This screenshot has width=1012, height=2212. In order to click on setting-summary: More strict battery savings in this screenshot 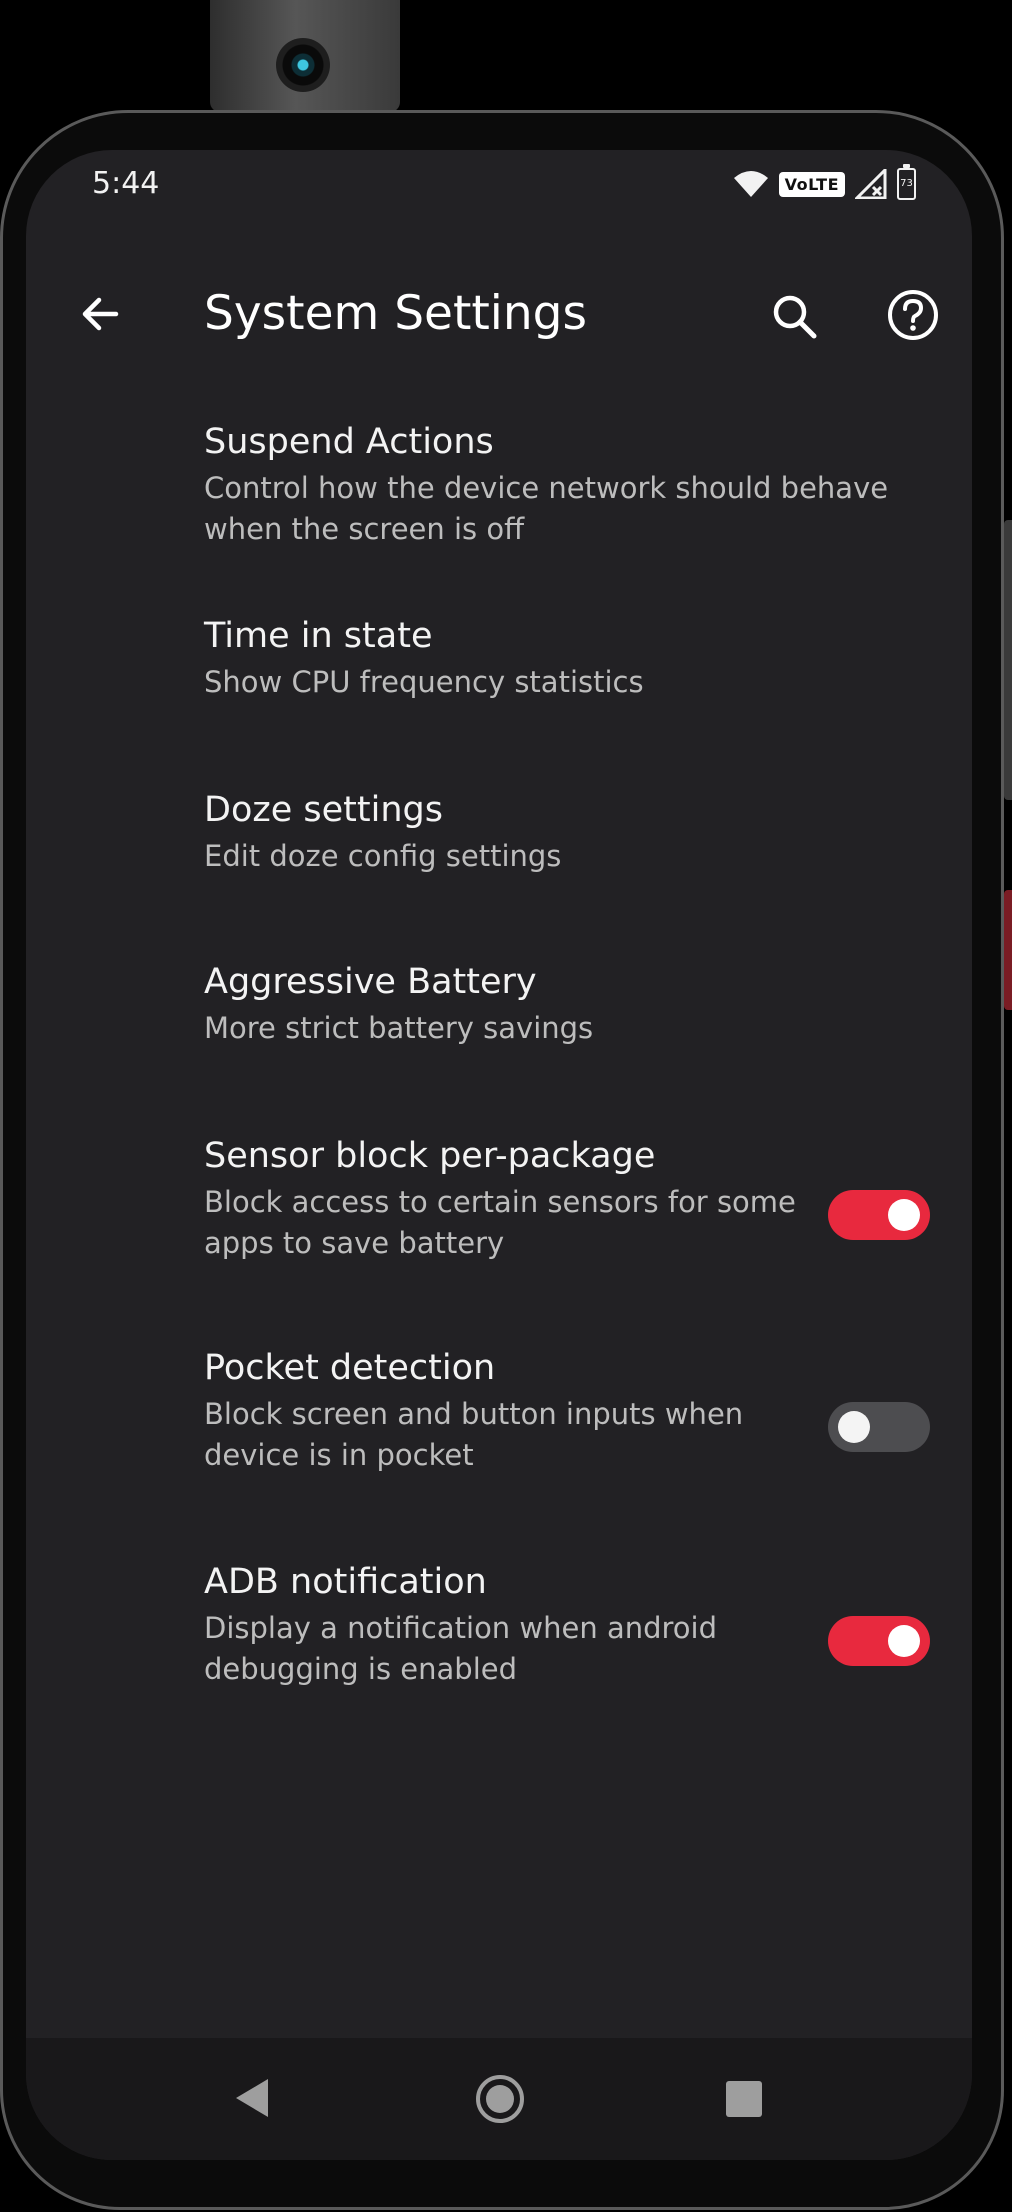, I will do `click(399, 1028)`.